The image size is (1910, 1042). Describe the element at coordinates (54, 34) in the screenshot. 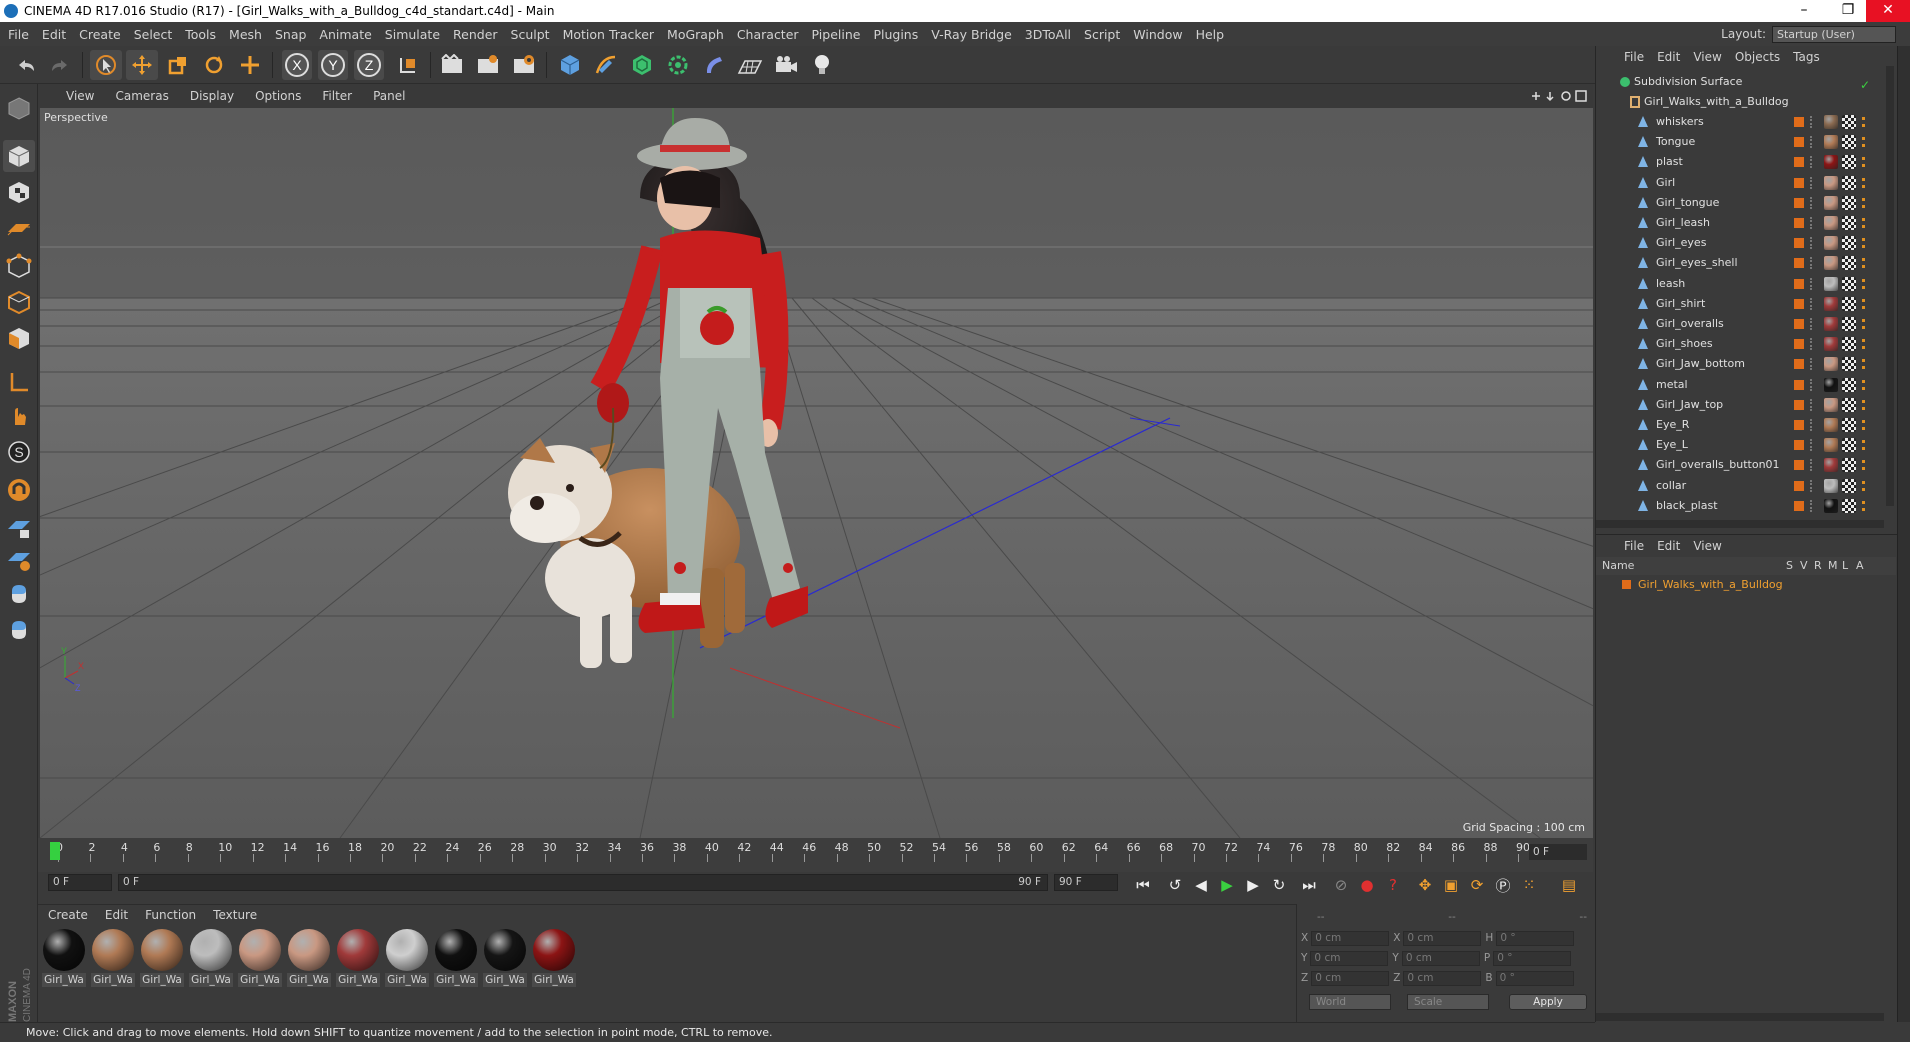

I see `menu-edit: Edit` at that location.